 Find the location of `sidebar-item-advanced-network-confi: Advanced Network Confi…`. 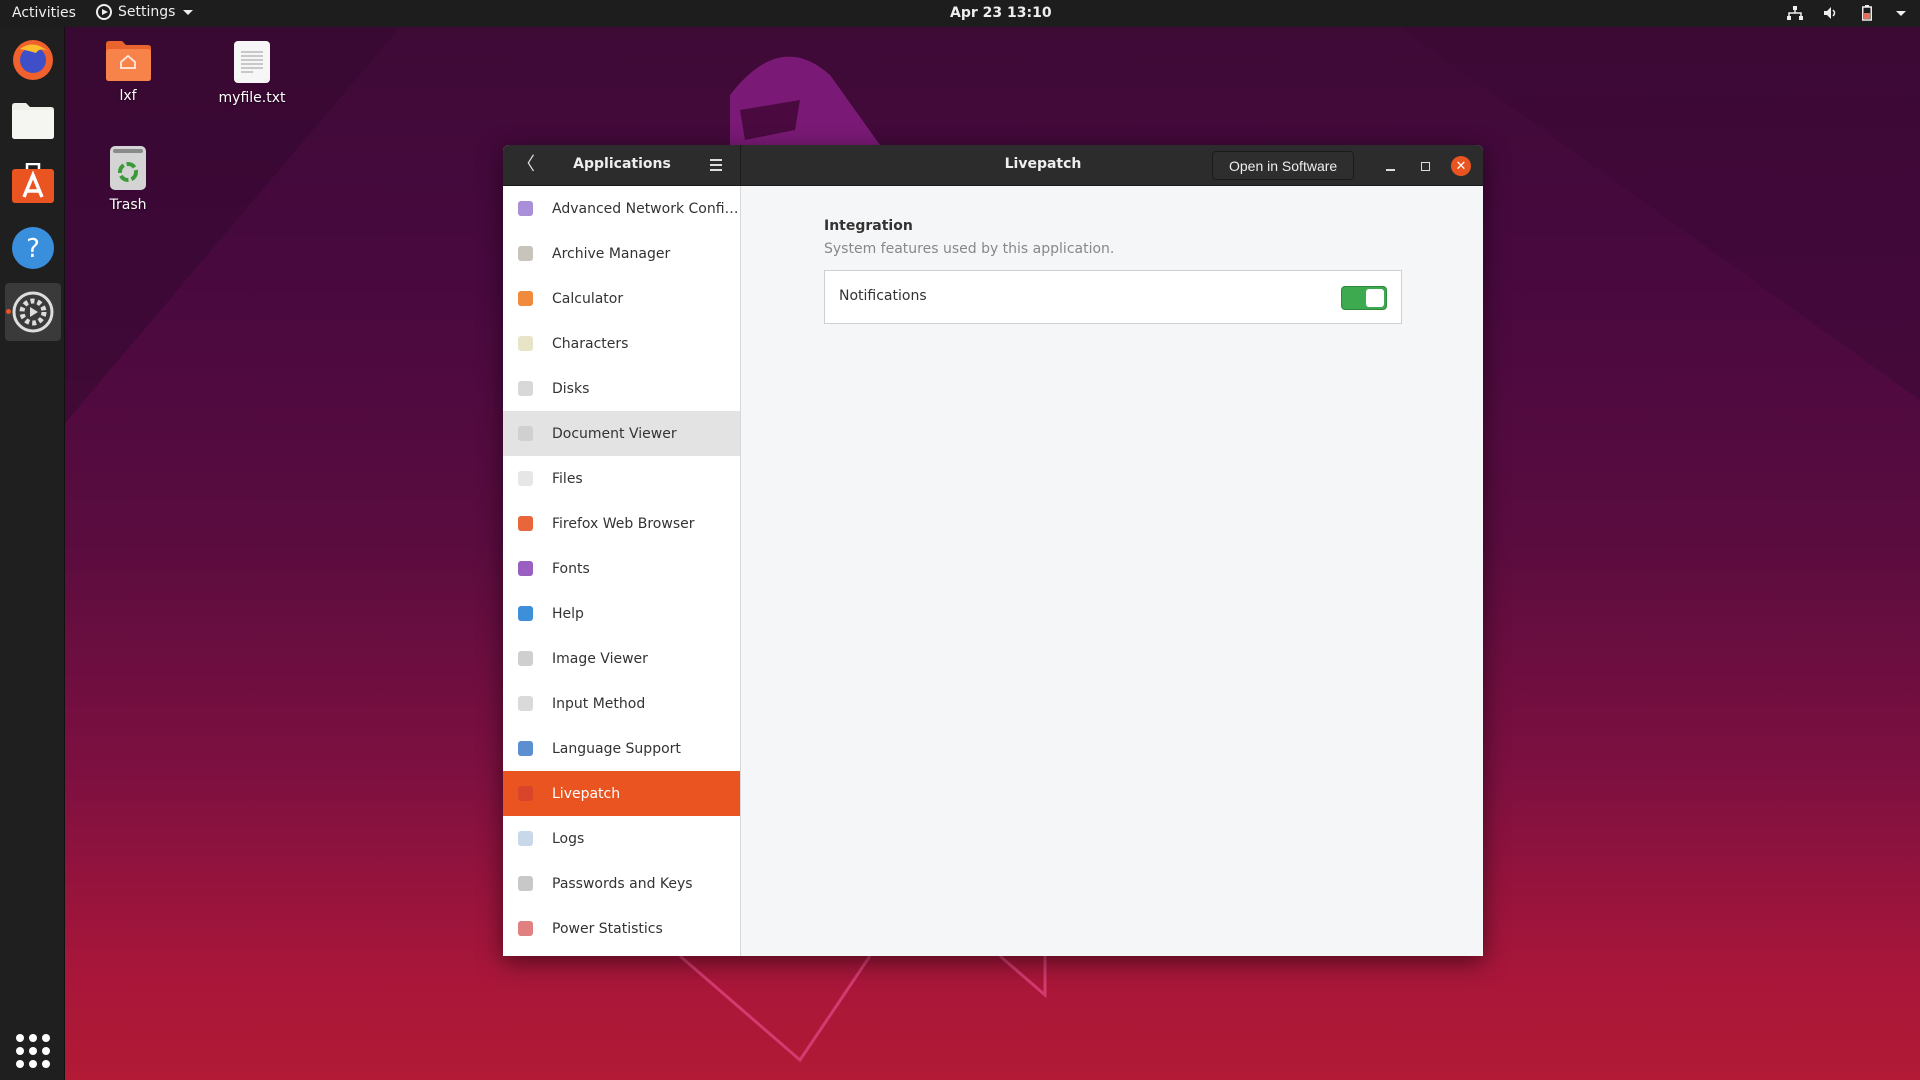

sidebar-item-advanced-network-confi: Advanced Network Confi… is located at coordinates (621, 208).